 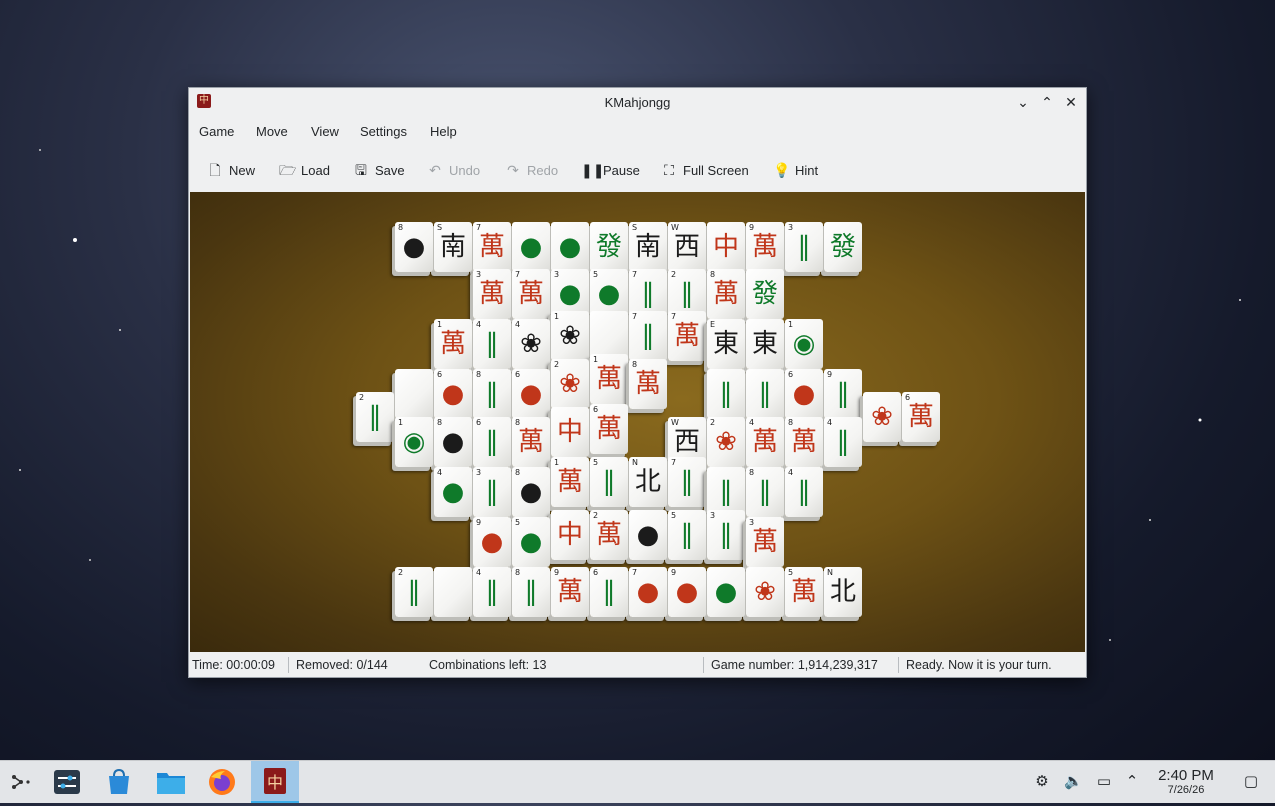 What do you see at coordinates (1023, 102) in the screenshot?
I see `minimize-button: ⌄` at bounding box center [1023, 102].